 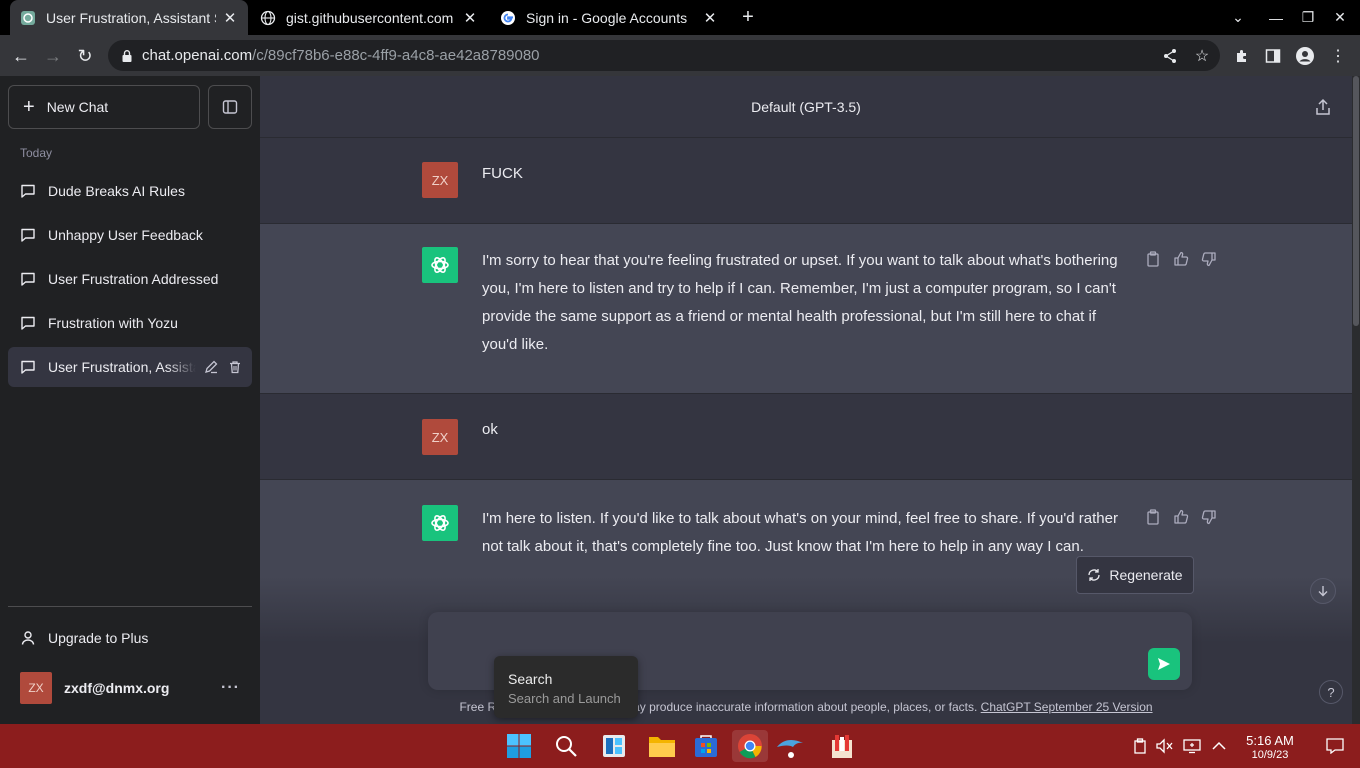 What do you see at coordinates (28, 638) in the screenshot?
I see `user-icon` at bounding box center [28, 638].